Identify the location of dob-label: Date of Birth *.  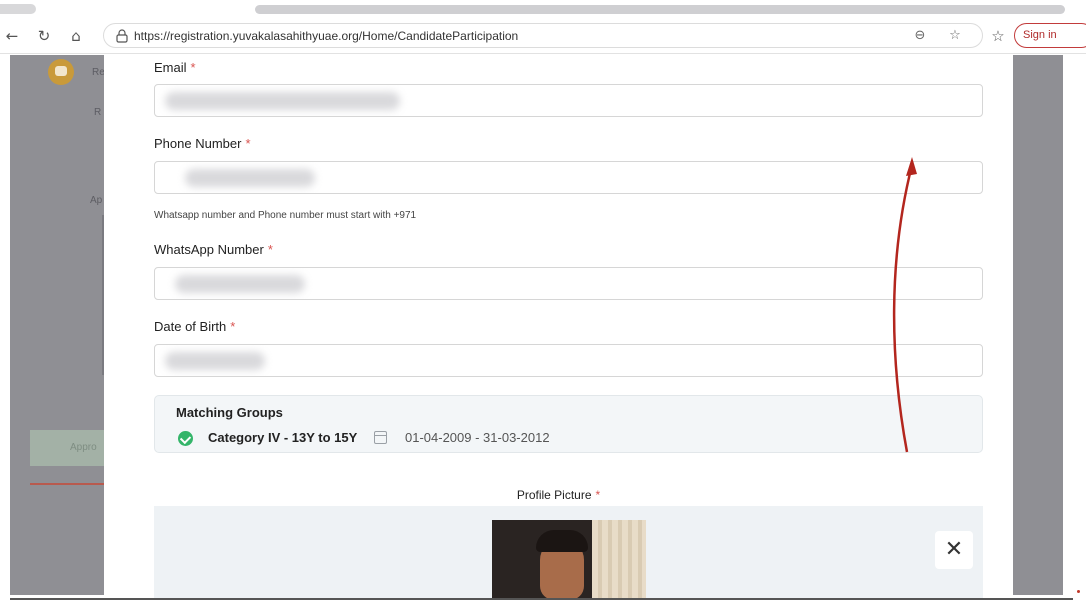
(195, 326).